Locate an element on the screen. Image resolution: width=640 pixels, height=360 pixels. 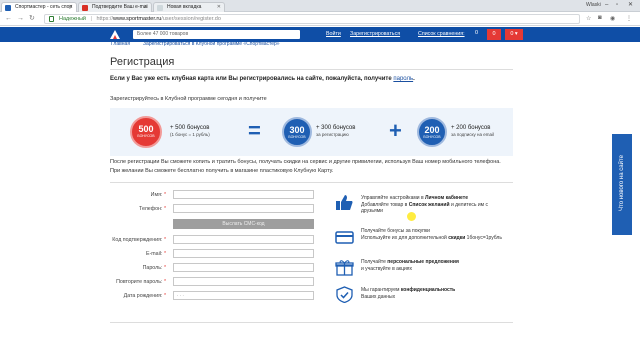
extension-icon: ◉ is located at coordinates (612, 18).